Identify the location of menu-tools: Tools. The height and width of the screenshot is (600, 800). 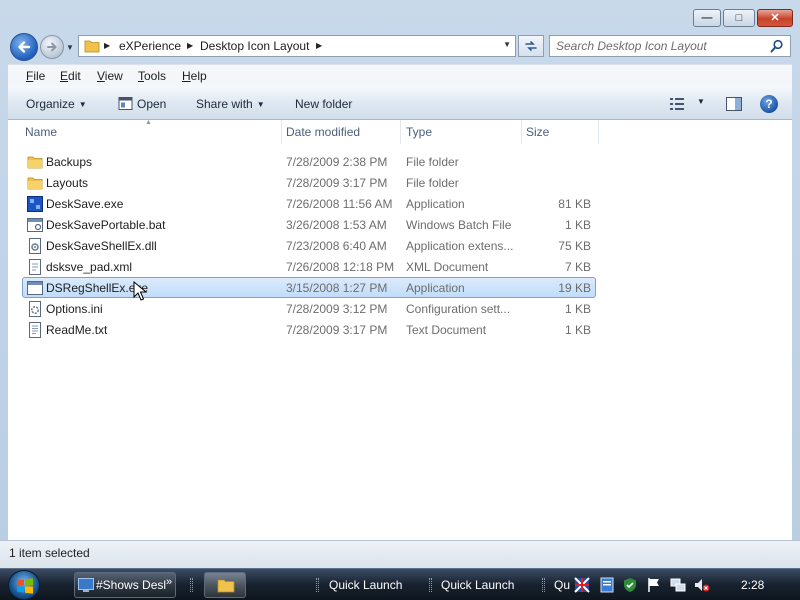
(152, 76).